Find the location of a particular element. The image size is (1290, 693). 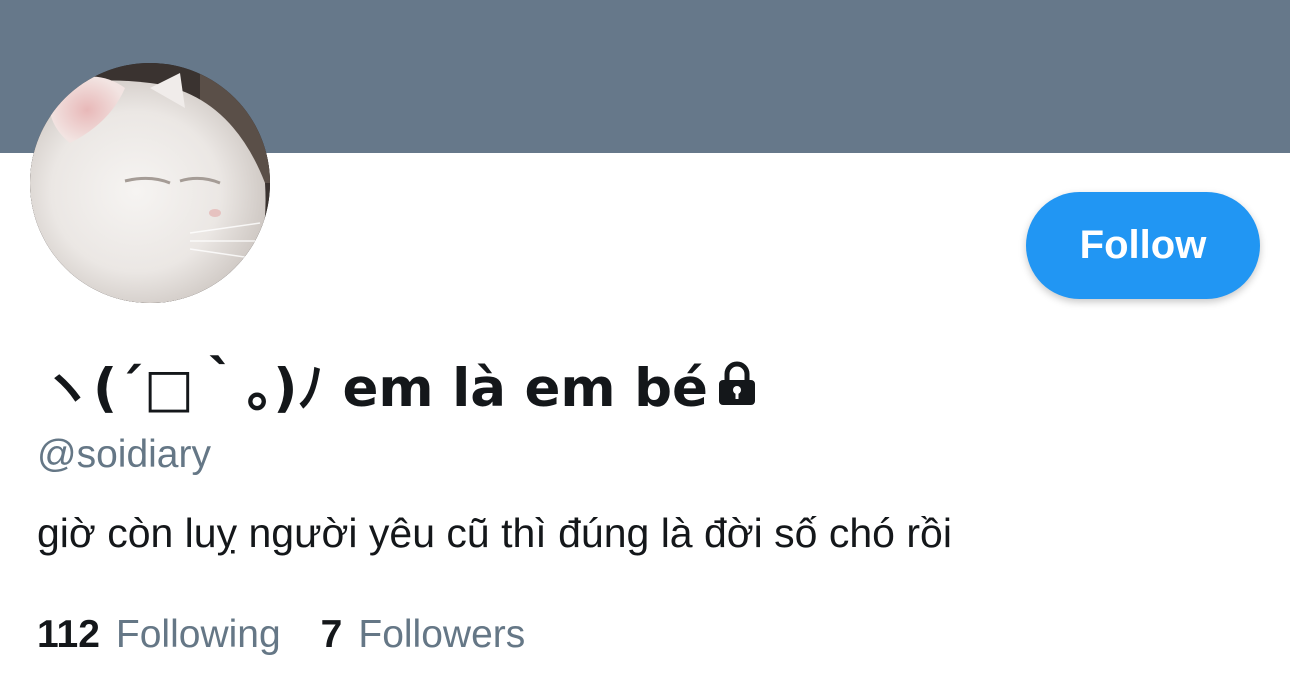

lock-icon is located at coordinates (737, 384).